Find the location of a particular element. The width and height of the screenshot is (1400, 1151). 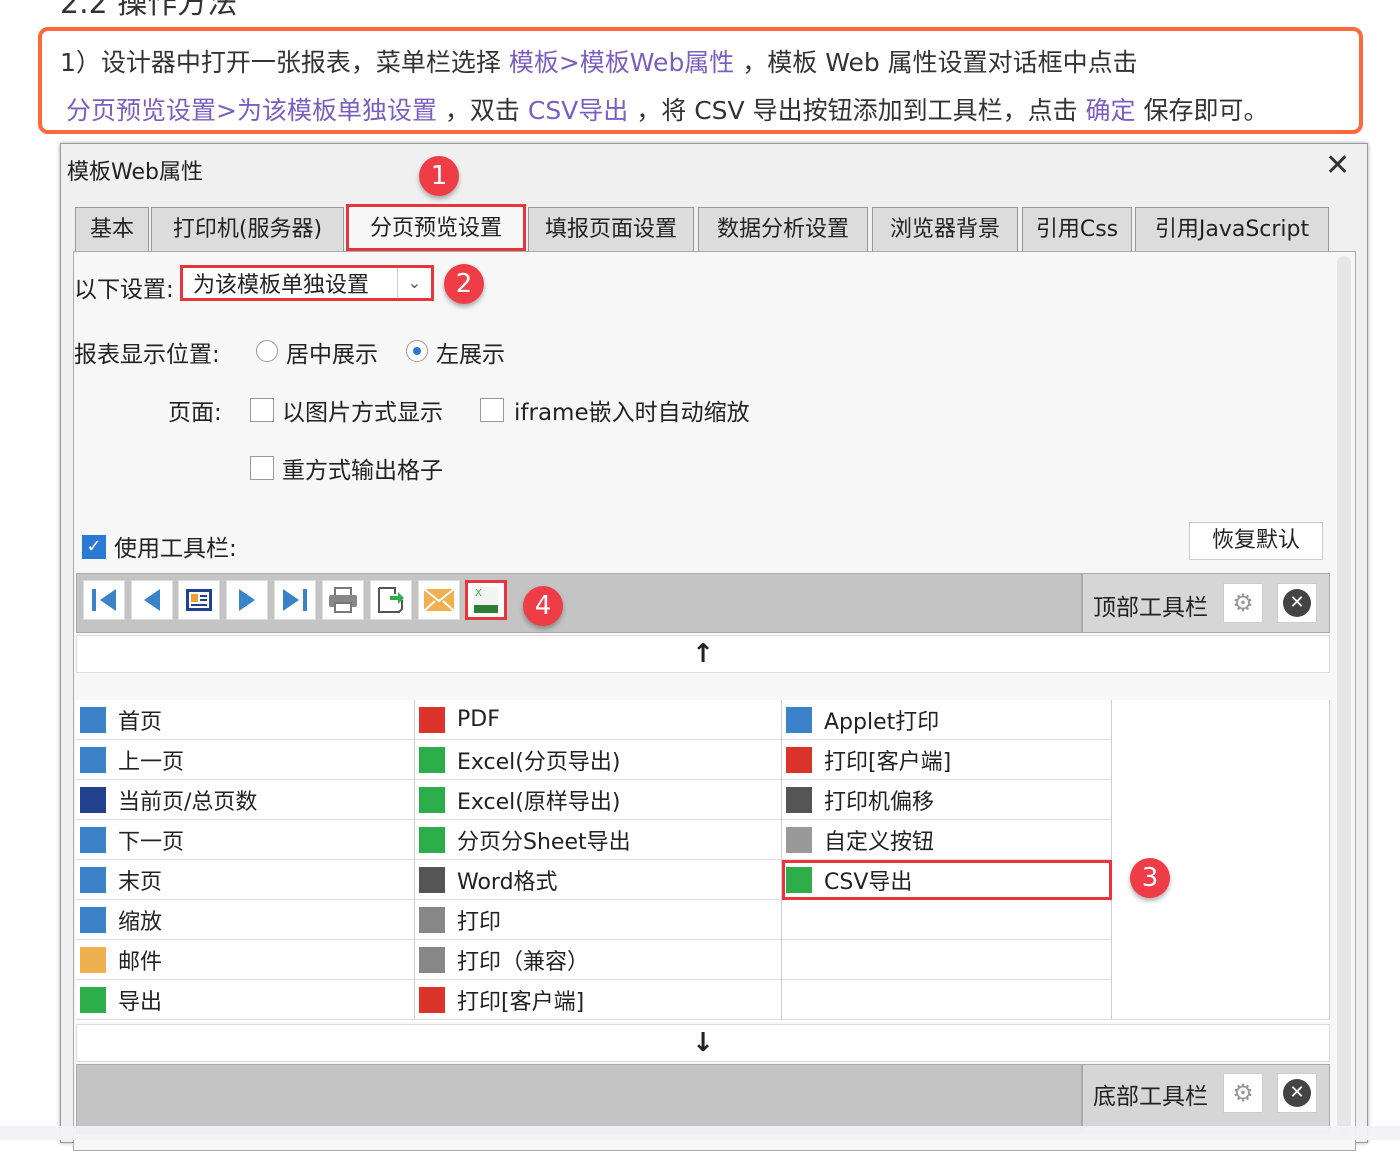

tab-pagination-preview: 分页预览设置 is located at coordinates (436, 227).